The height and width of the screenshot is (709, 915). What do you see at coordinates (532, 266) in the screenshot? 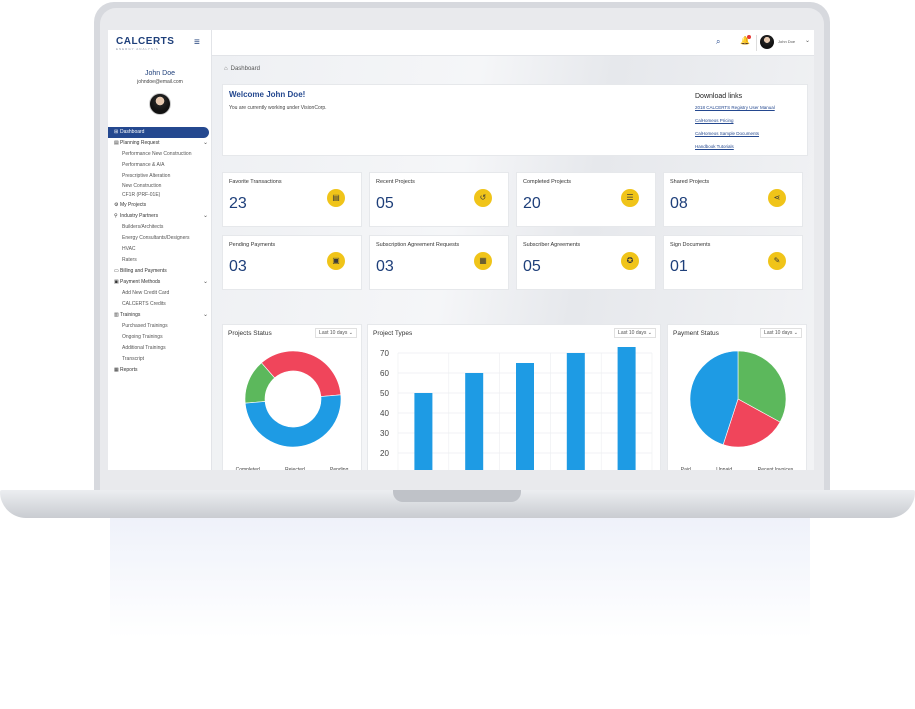
I see `stat-card-value: 05` at bounding box center [532, 266].